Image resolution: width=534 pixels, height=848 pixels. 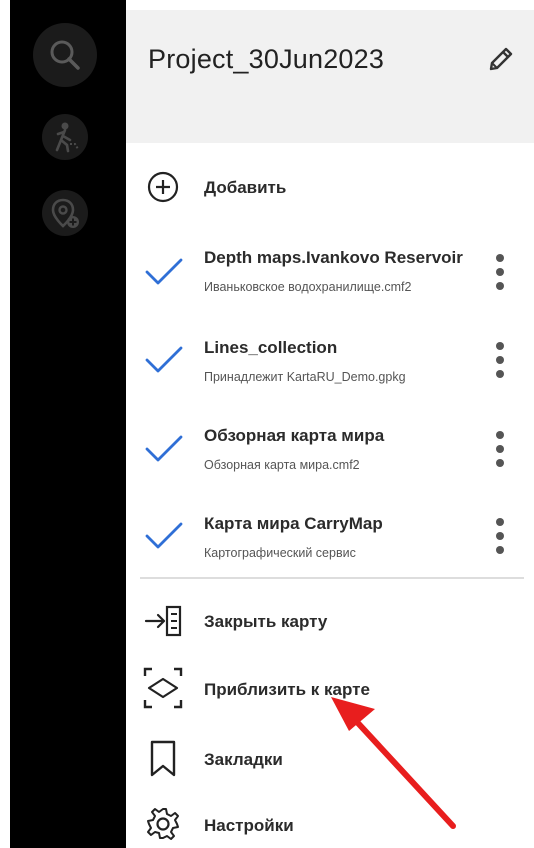 What do you see at coordinates (280, 553) in the screenshot?
I see `layer-subtitle: Картографический сервис` at bounding box center [280, 553].